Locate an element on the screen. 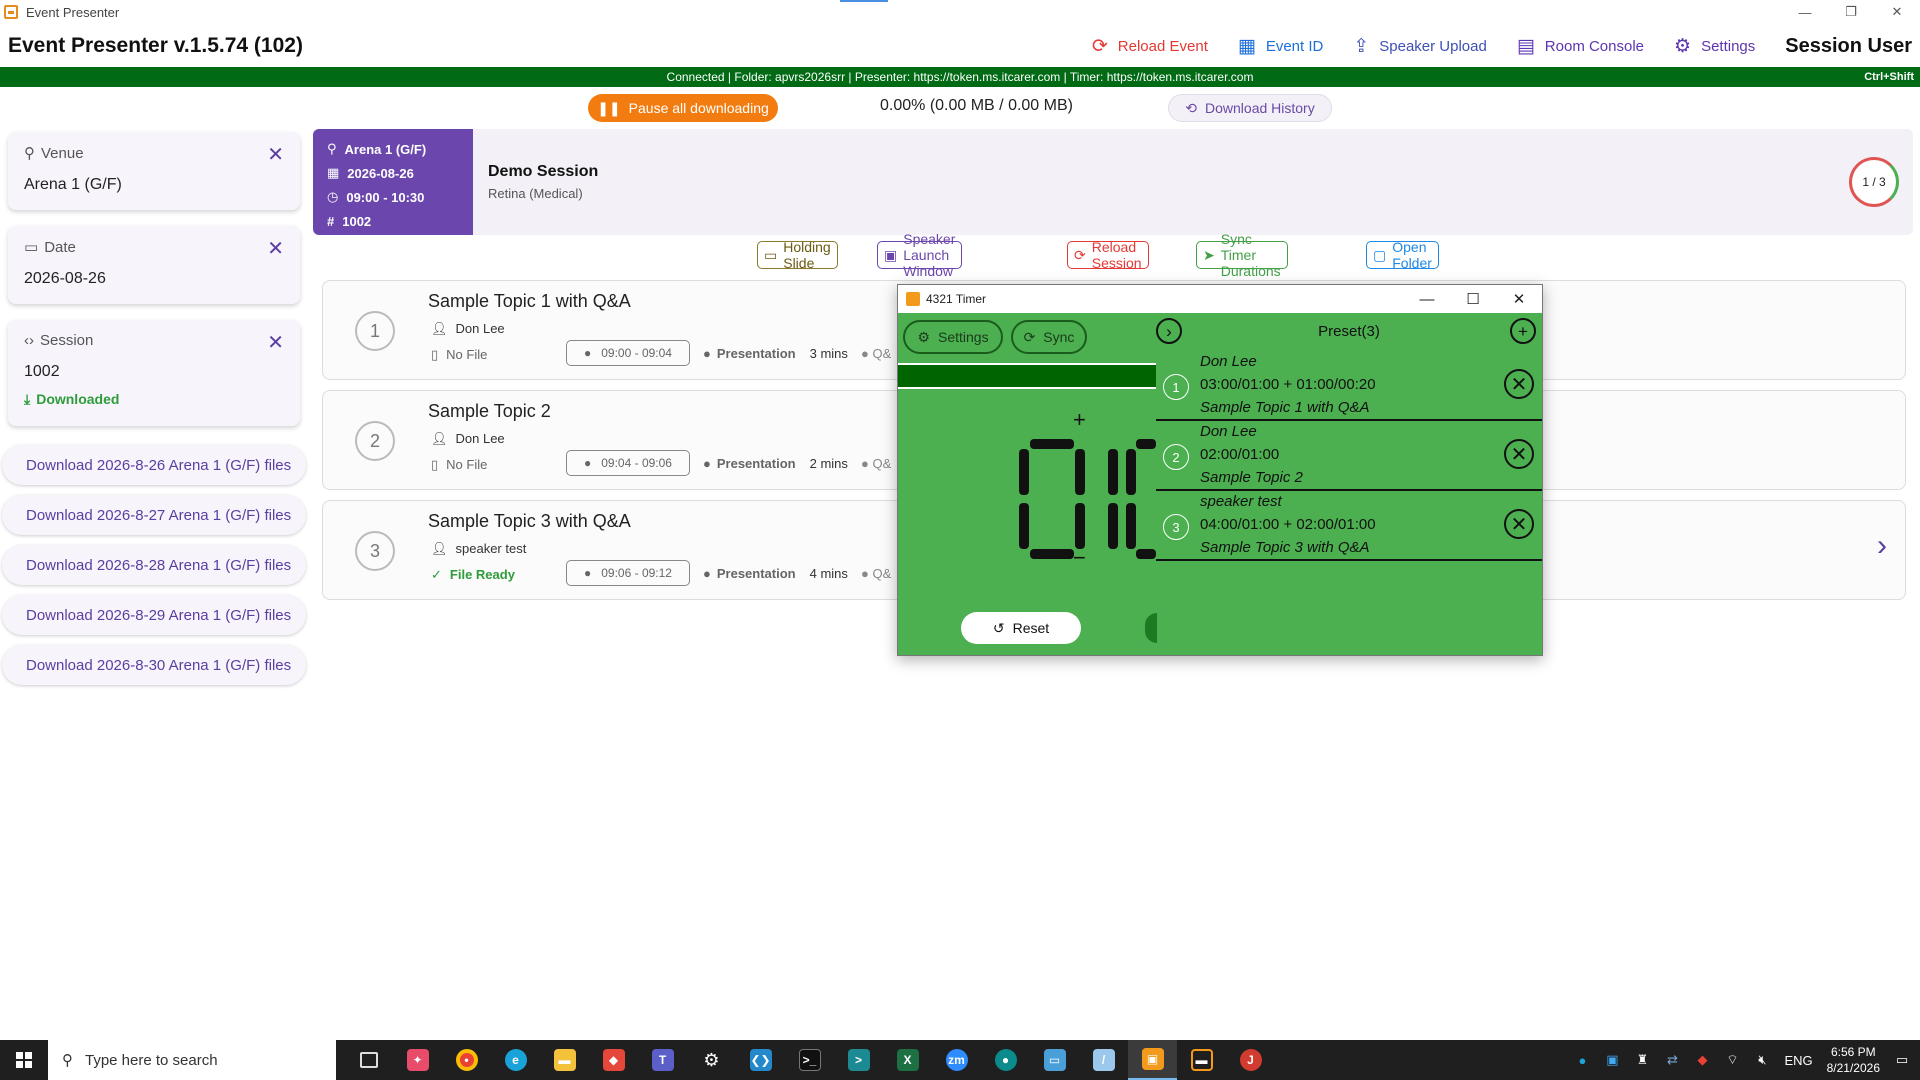 Image resolution: width=1920 pixels, height=1080 pixels. windows-logo-icon is located at coordinates (24, 1060).